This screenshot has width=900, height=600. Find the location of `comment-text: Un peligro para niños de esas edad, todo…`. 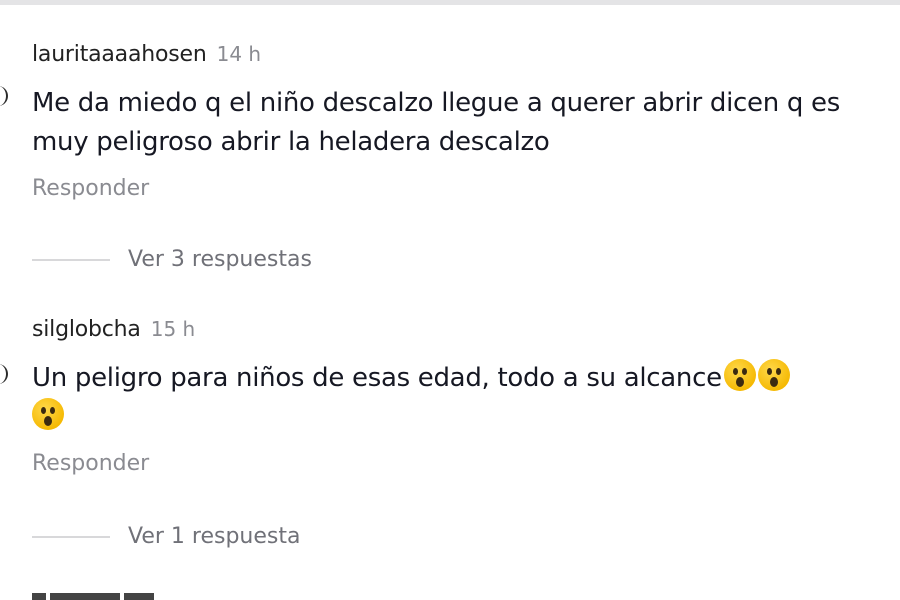

comment-text: Un peligro para niños de esas edad, todo… is located at coordinates (377, 378).